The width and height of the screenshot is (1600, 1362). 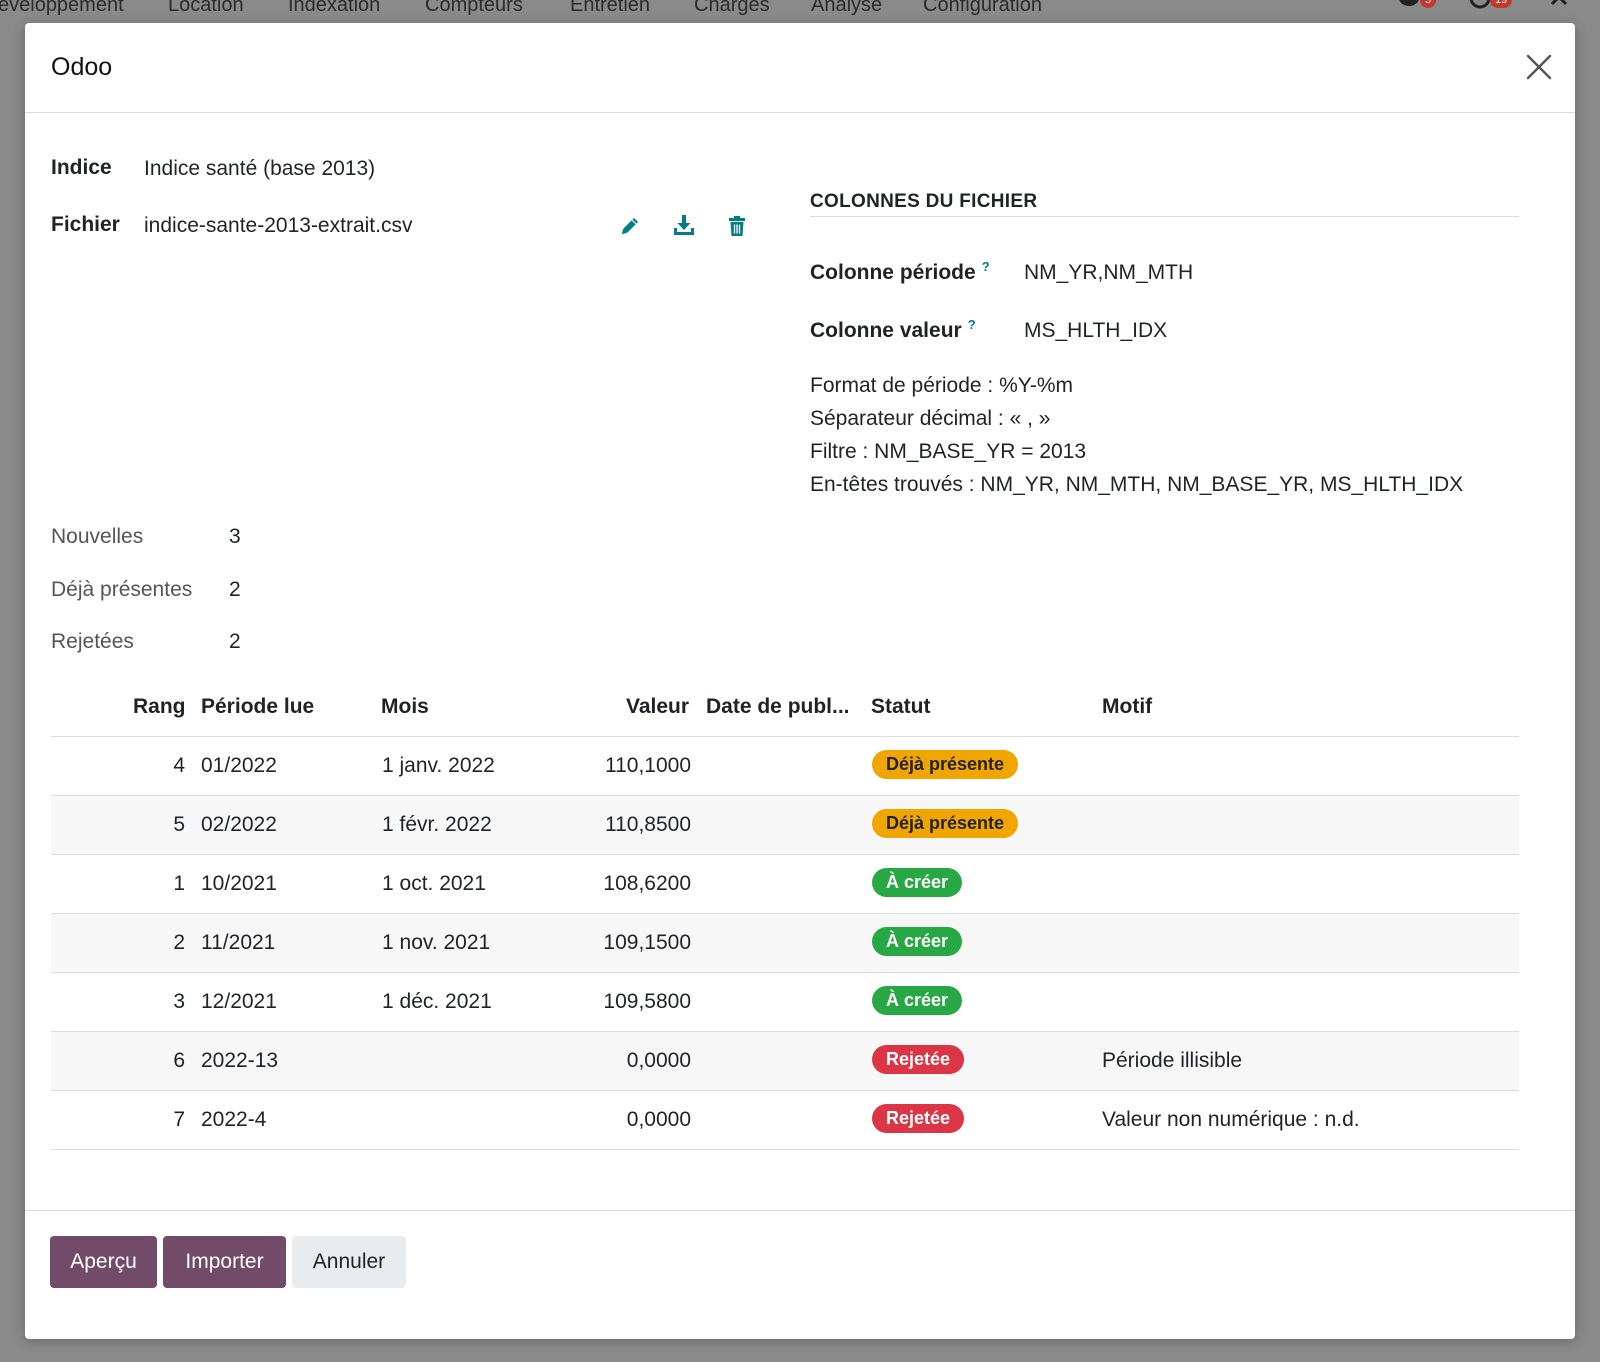 I want to click on header-valeur: Valeur, so click(x=657, y=707).